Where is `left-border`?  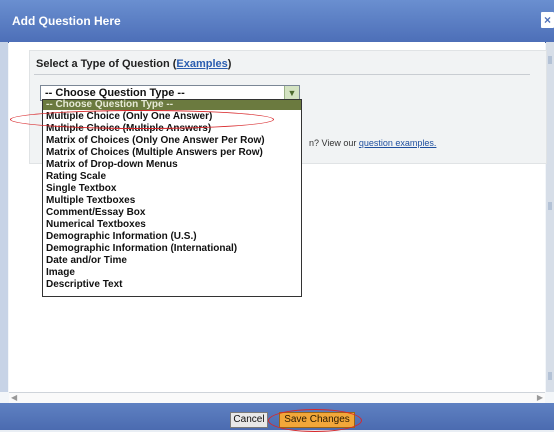
left-border is located at coordinates (4, 217).